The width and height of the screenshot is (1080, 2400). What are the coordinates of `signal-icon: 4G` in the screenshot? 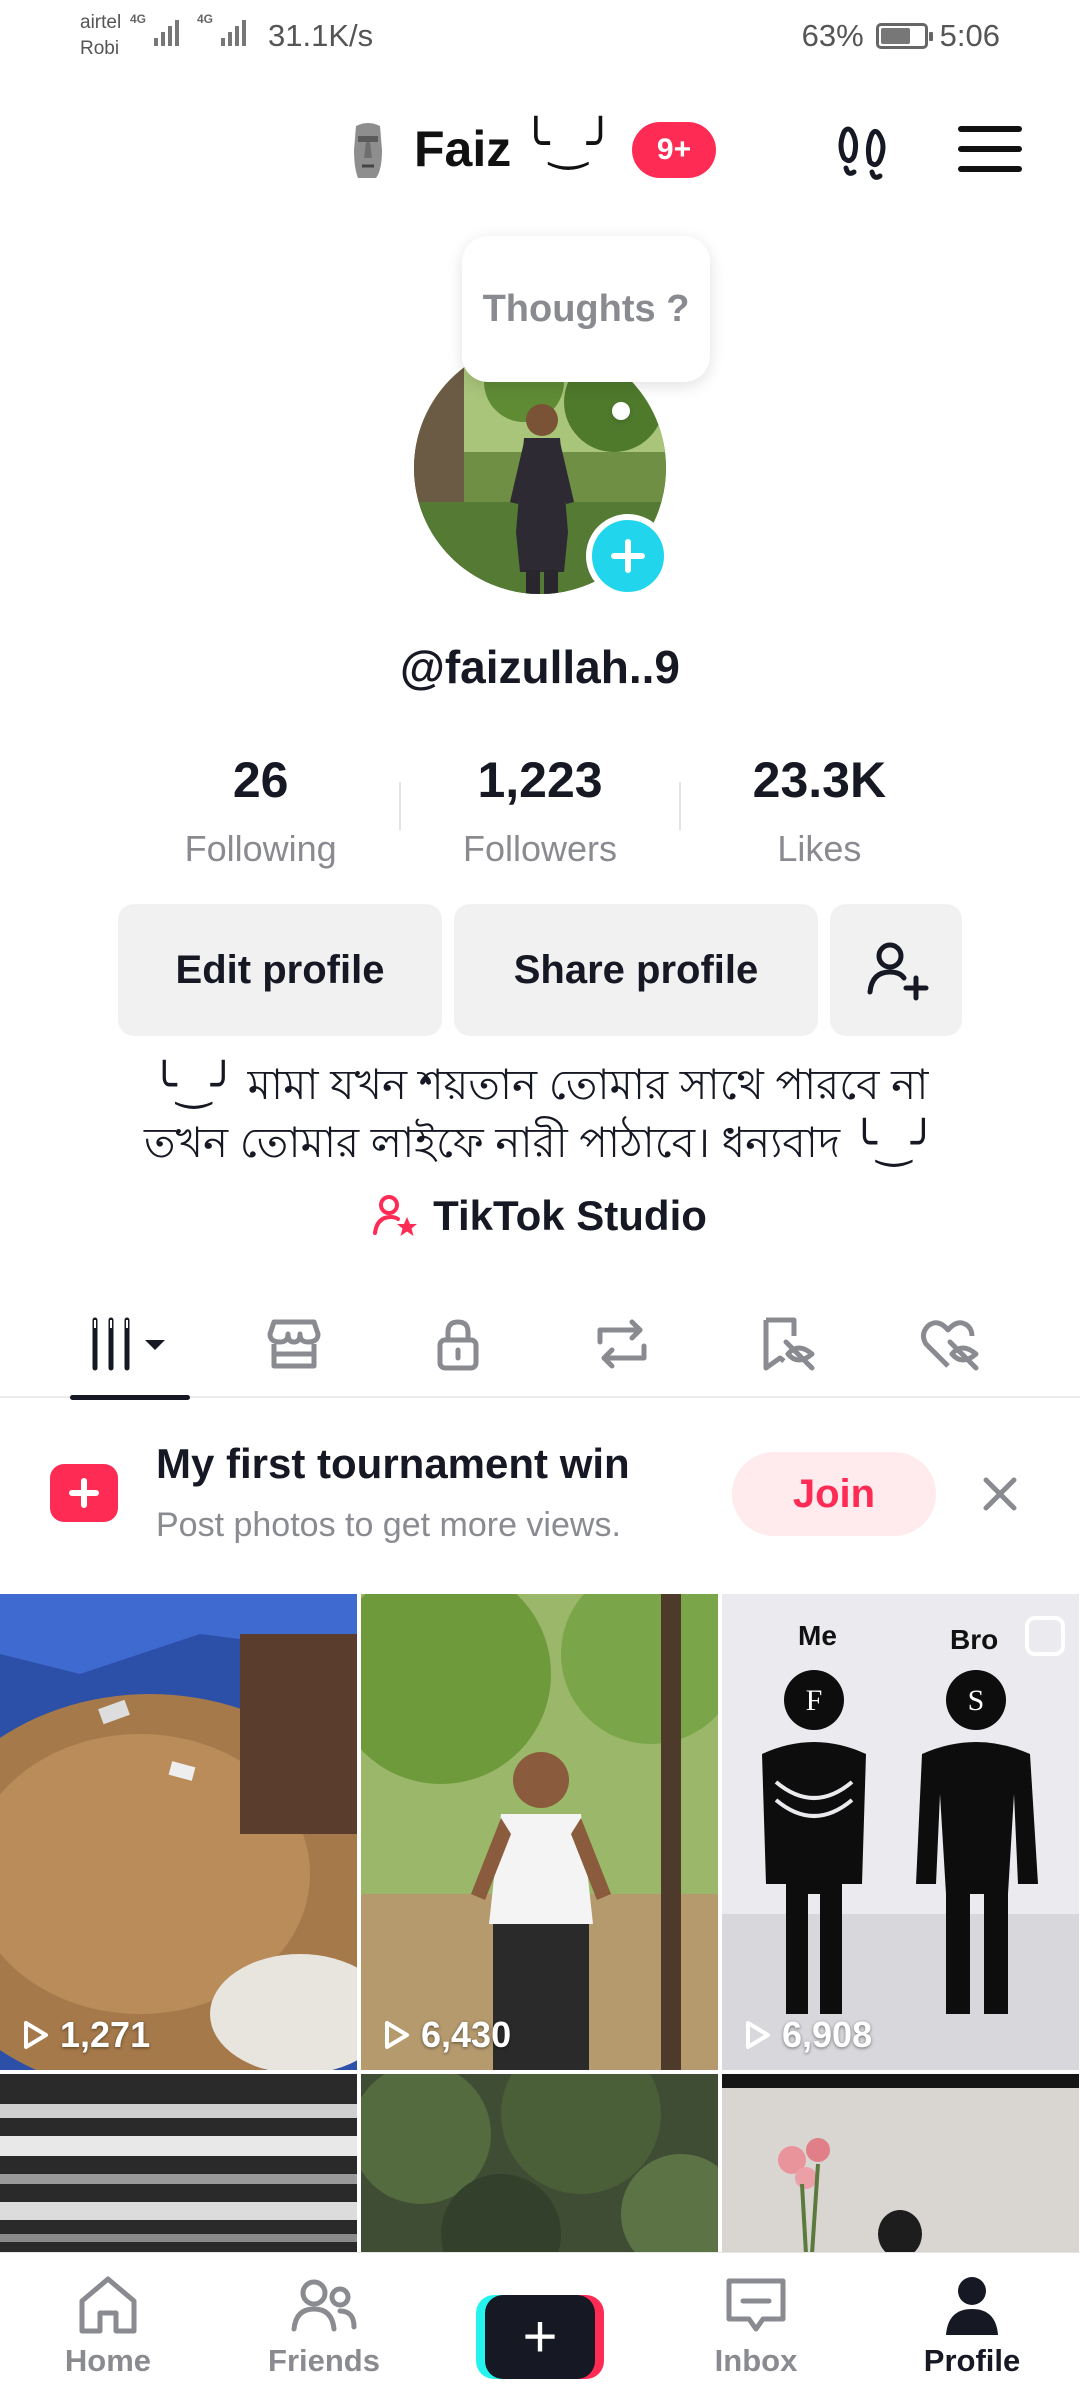 It's located at (221, 29).